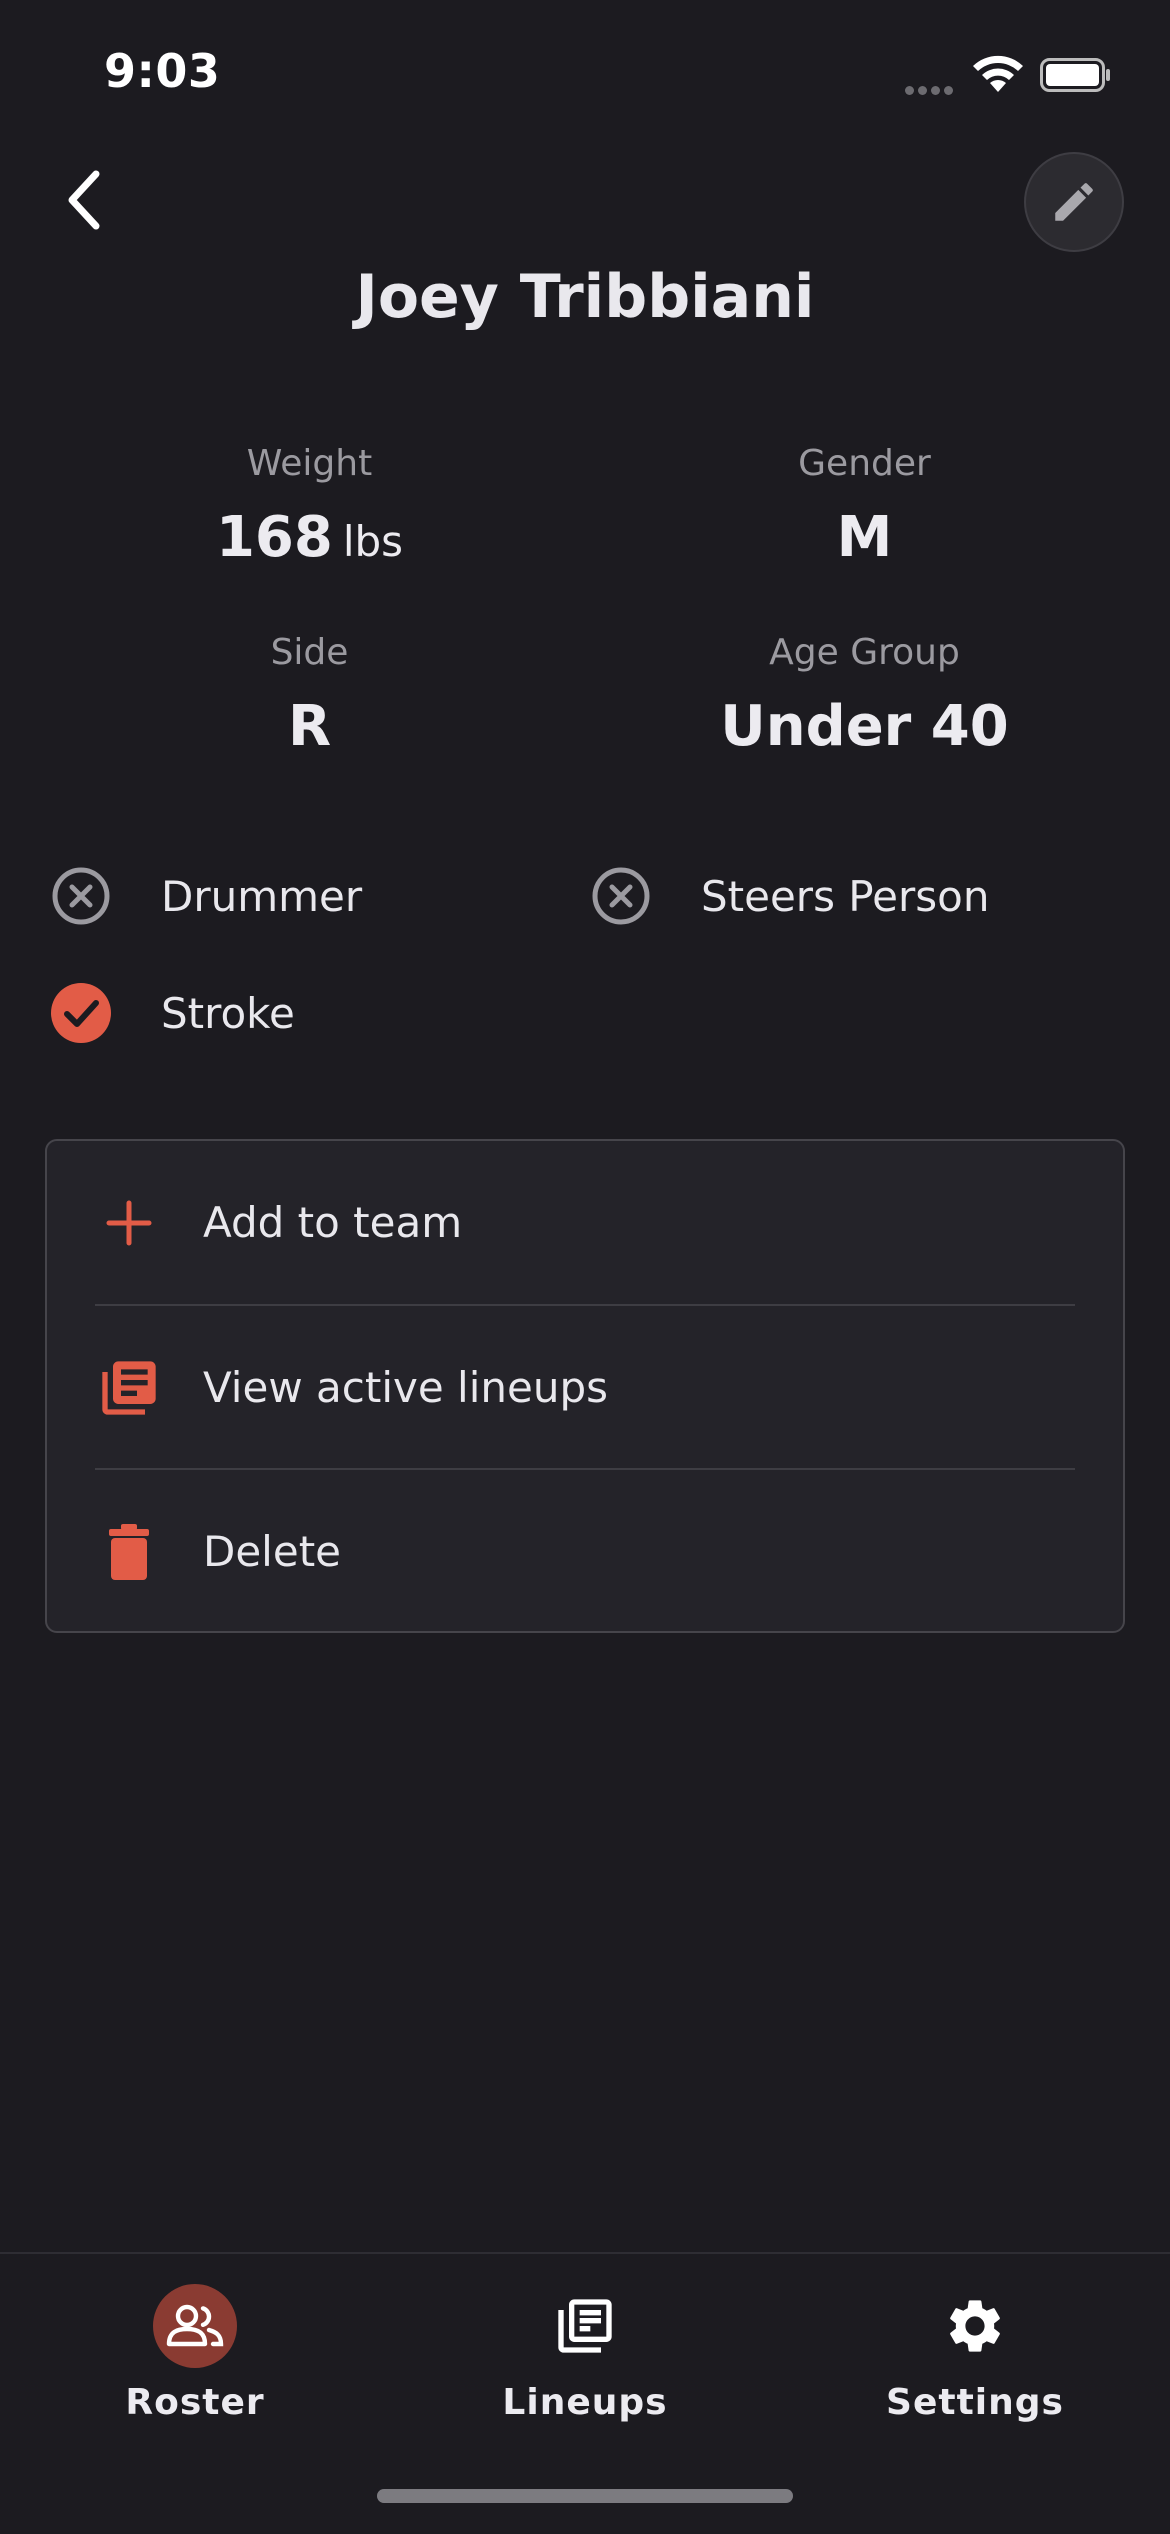 This screenshot has height=2534, width=1170. What do you see at coordinates (585, 2402) in the screenshot?
I see `nav-label: Lineups` at bounding box center [585, 2402].